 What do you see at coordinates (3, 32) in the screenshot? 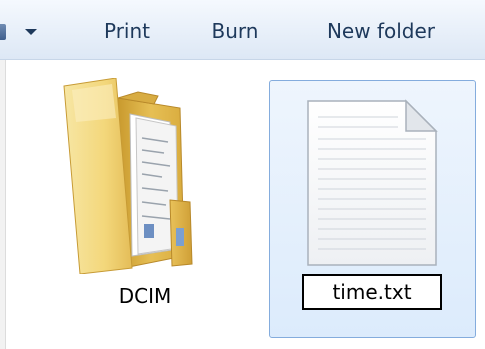
I see `toolbar-edge` at bounding box center [3, 32].